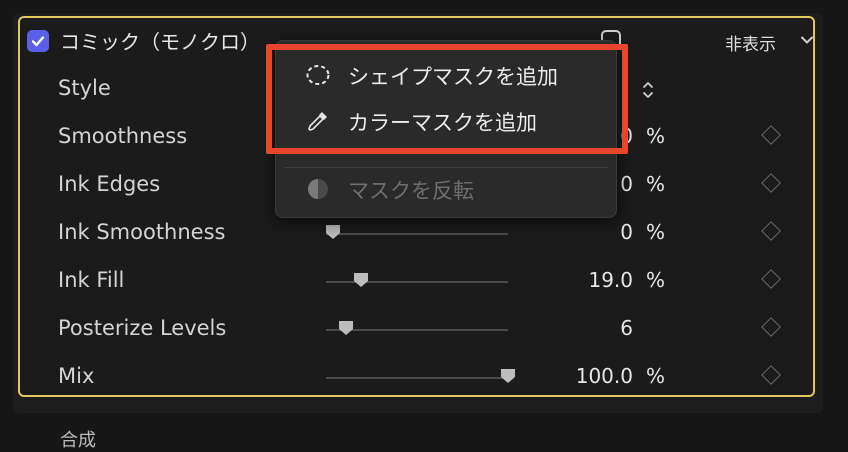 Image resolution: width=848 pixels, height=452 pixels. Describe the element at coordinates (78, 439) in the screenshot. I see `section-compositing: 合成` at that location.